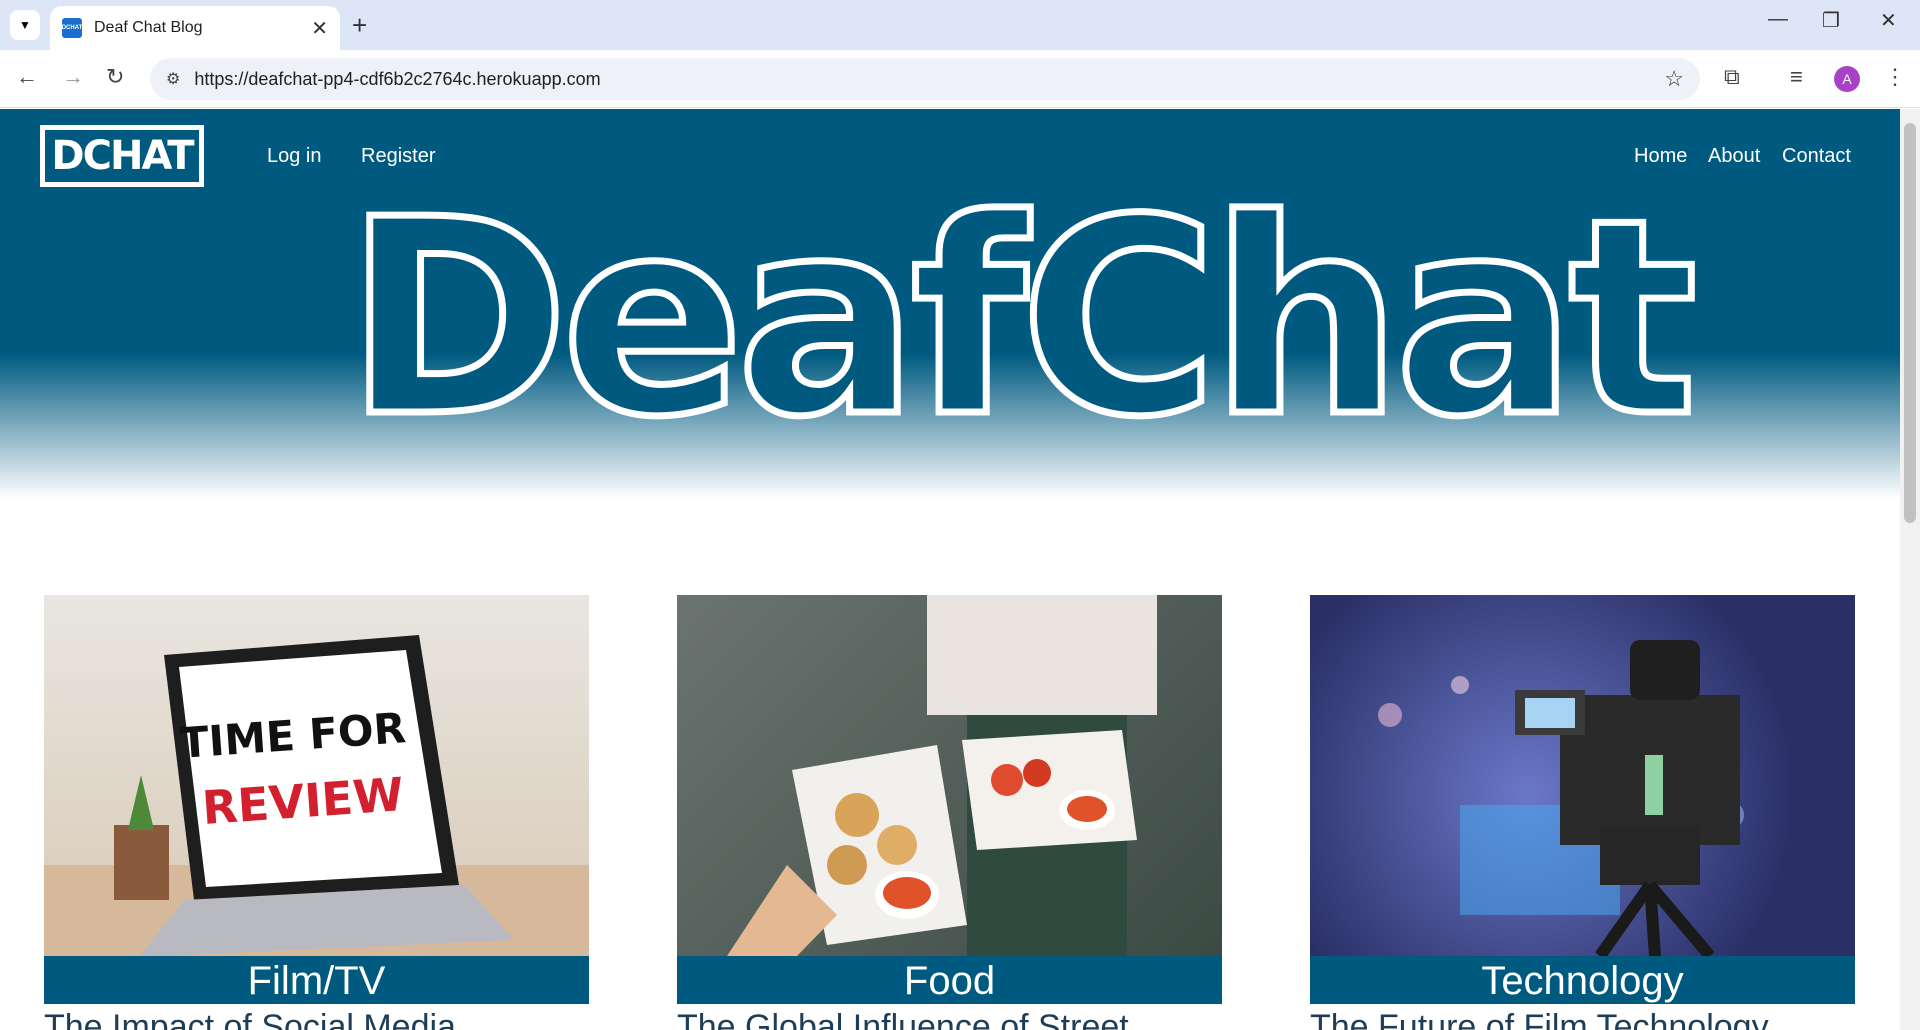  I want to click on video-camera-illustration, so click(1561, 798).